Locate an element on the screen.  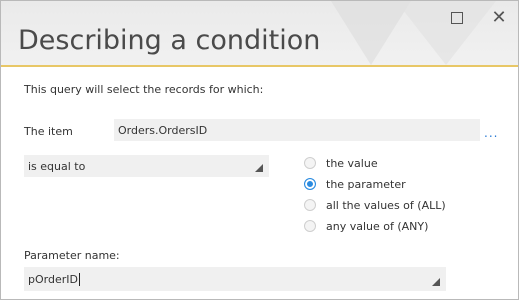
radio-label: the value is located at coordinates (352, 163).